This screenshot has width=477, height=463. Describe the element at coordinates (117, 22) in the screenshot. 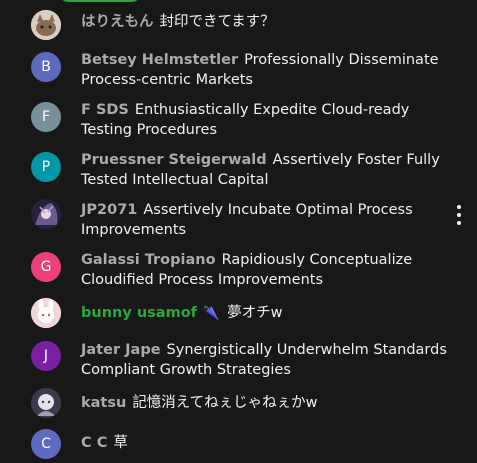

I see `author-name: はりえもん` at that location.